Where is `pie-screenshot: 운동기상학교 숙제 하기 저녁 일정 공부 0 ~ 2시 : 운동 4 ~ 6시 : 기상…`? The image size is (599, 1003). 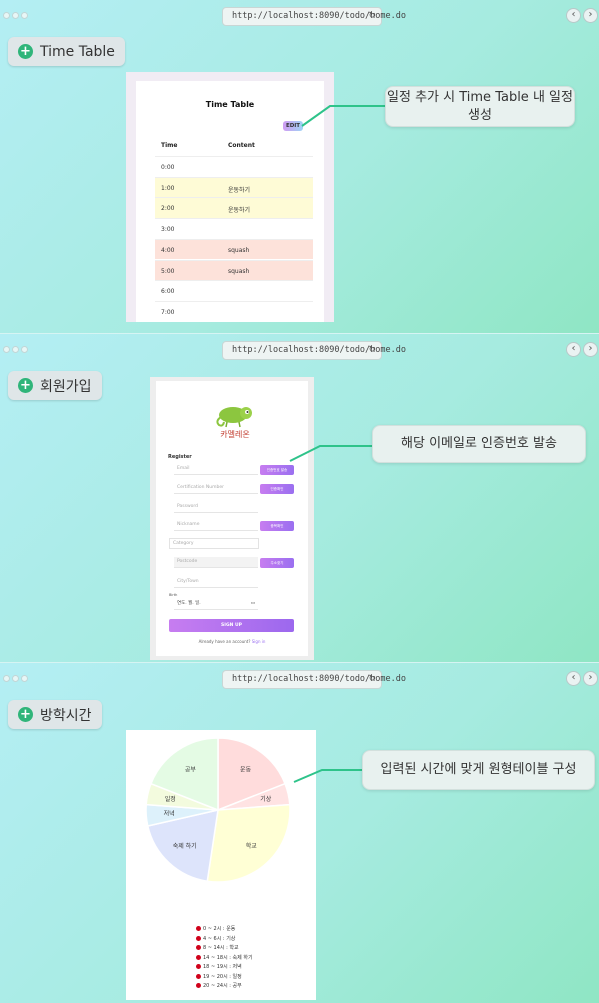
pie-screenshot: 운동기상학교 숙제 하기 저녁 일정 공부 0 ~ 2시 : 운동 4 ~ 6시 : 기상… is located at coordinates (221, 865).